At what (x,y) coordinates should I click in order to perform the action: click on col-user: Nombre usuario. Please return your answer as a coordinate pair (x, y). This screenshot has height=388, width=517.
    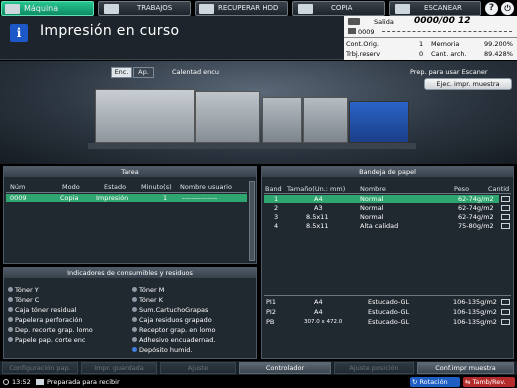
    Looking at the image, I should click on (206, 187).